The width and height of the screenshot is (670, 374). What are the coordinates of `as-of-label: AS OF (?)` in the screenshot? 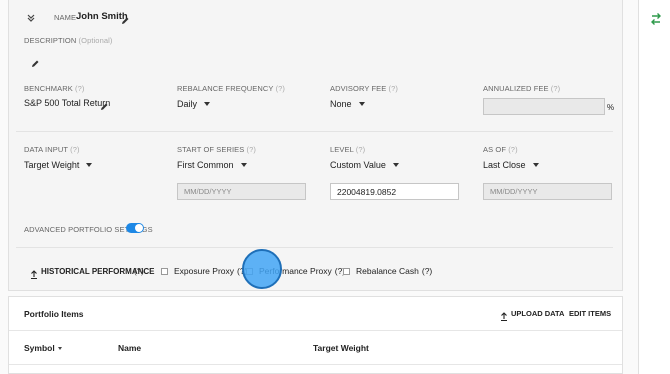 It's located at (500, 149).